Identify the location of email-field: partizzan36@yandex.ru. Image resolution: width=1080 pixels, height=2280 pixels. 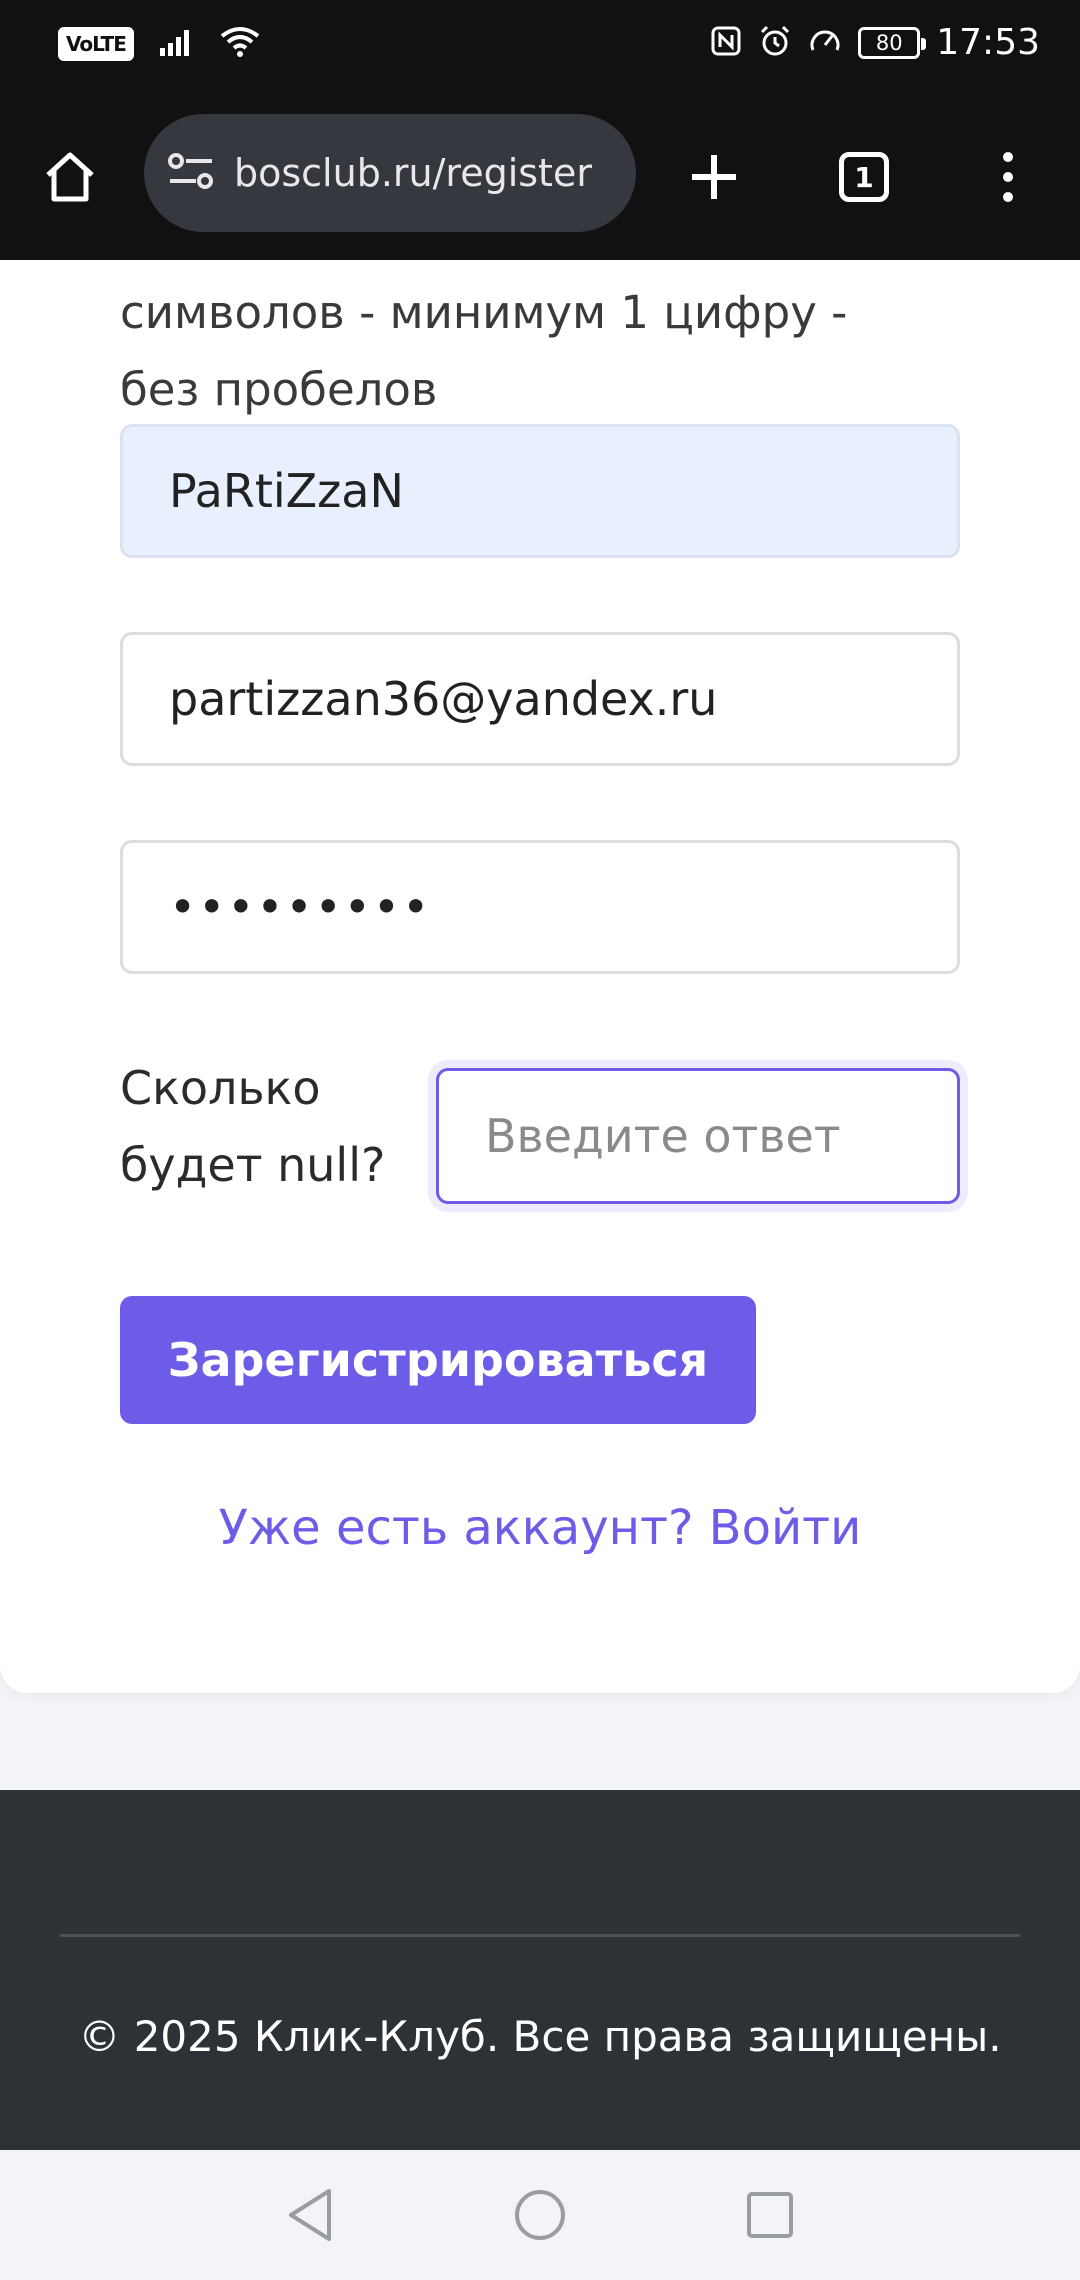
(540, 699).